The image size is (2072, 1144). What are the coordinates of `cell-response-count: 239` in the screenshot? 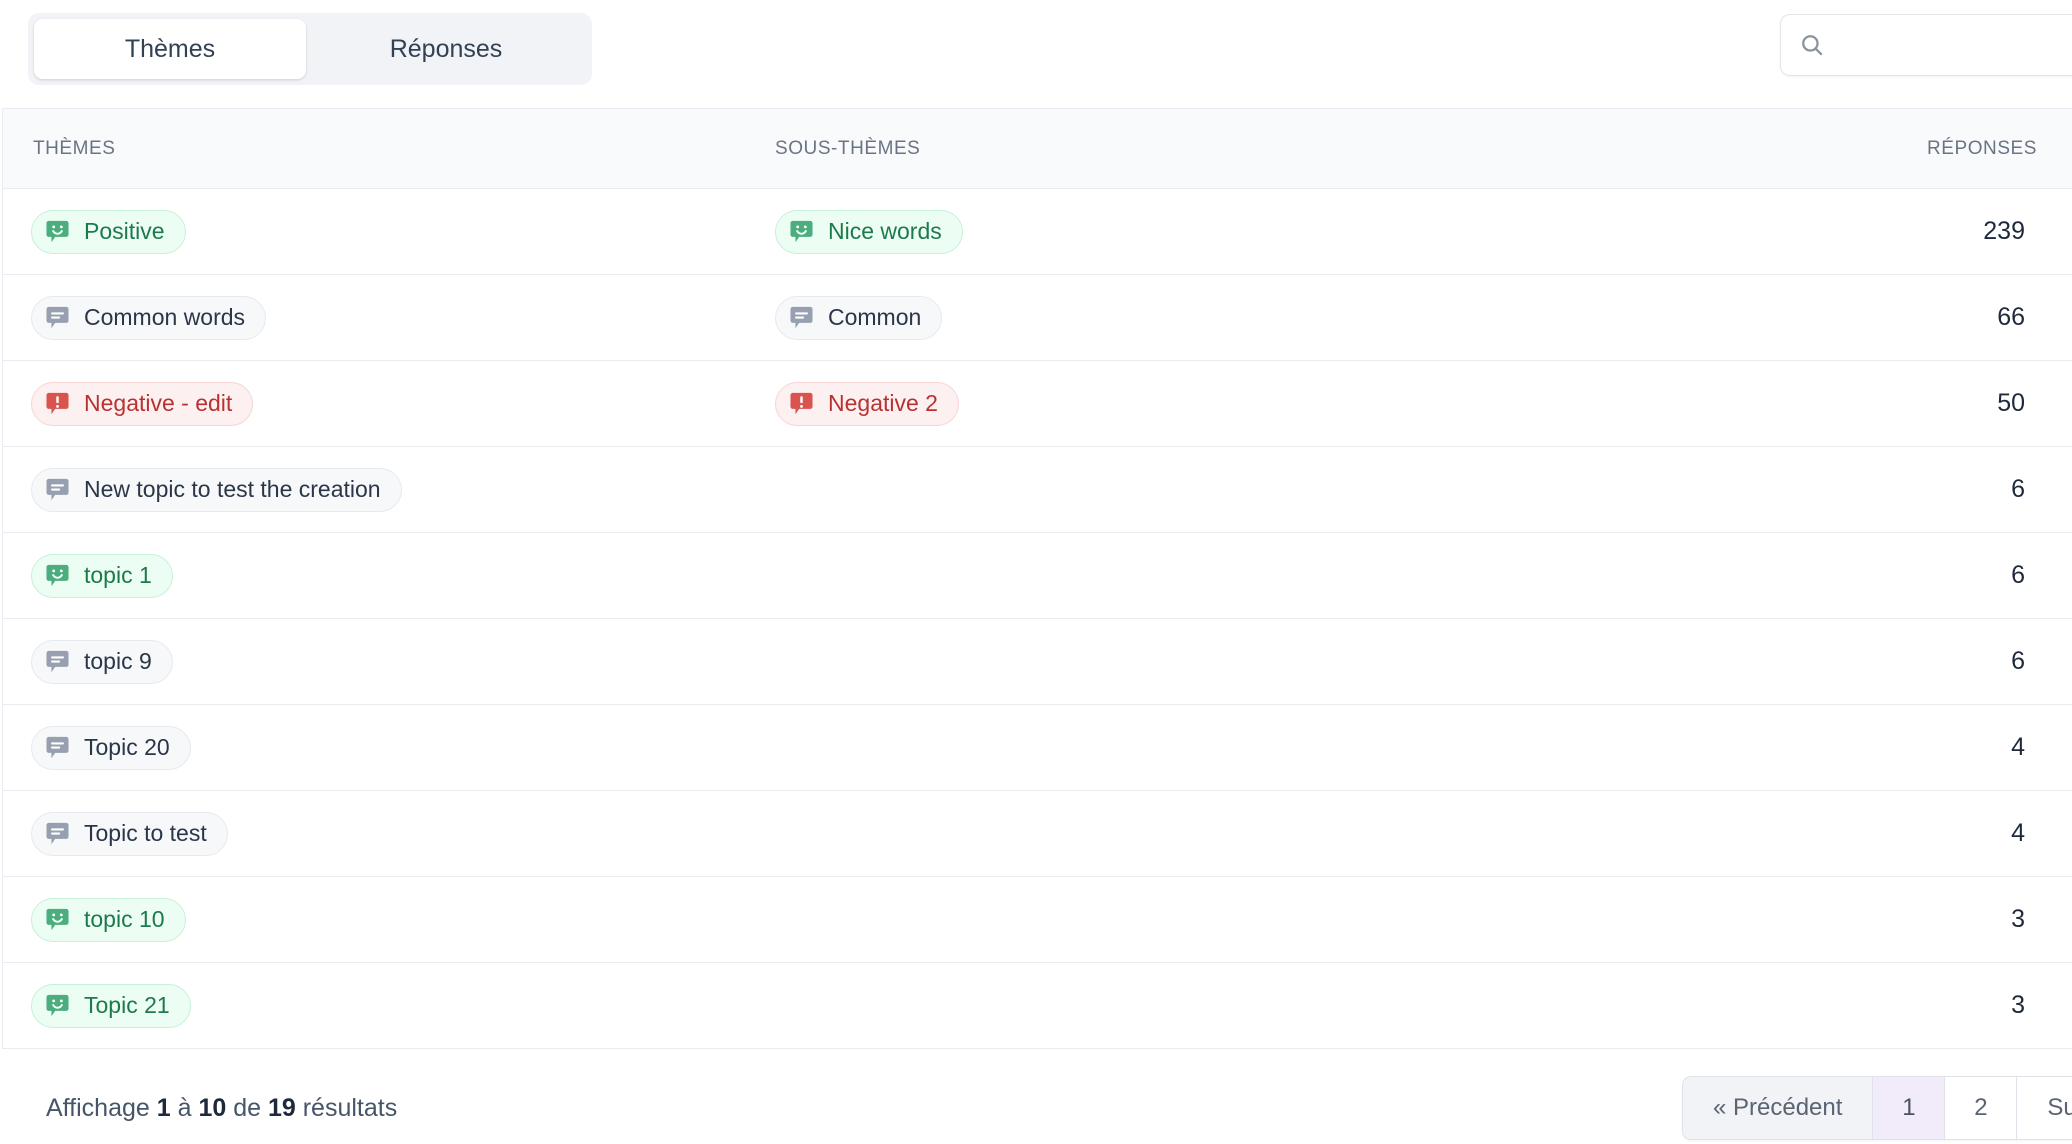 It's located at (2004, 231).